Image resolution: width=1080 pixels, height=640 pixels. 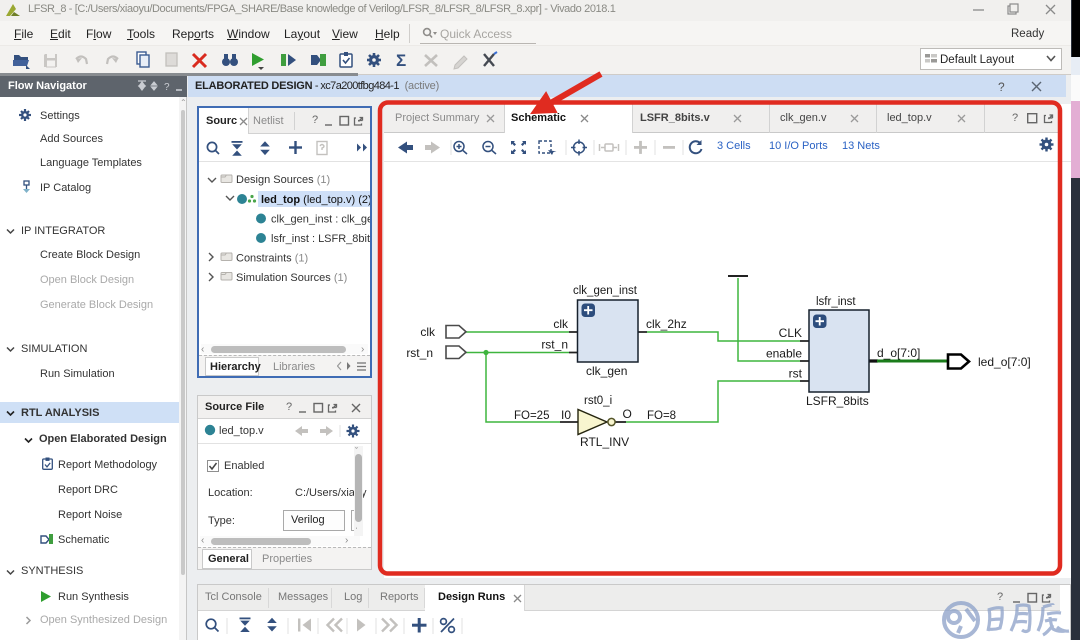 I want to click on svg-text: clk_gen_inst, so click(x=605, y=291).